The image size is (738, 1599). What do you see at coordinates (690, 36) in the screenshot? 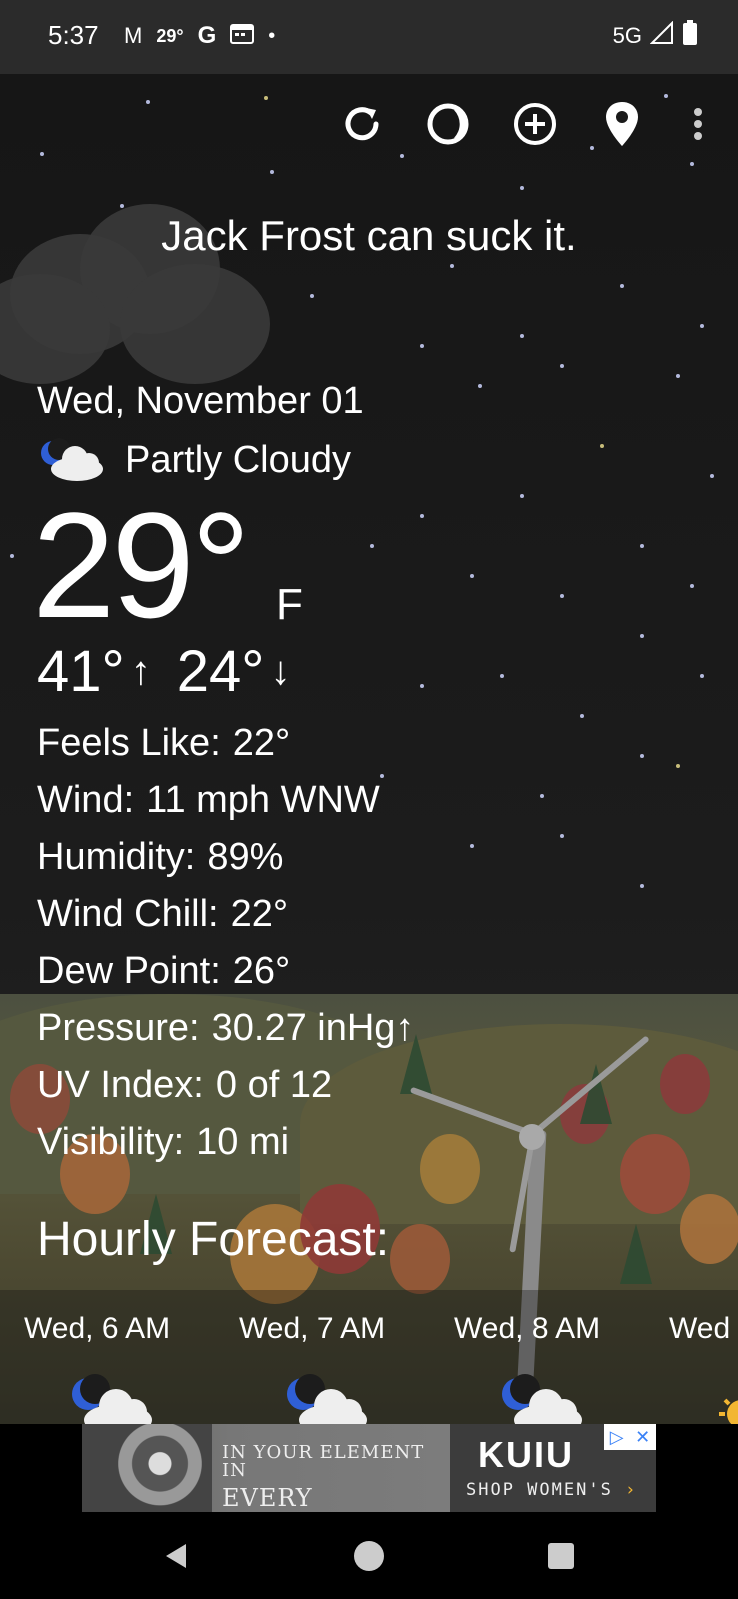
I see `battery-icon` at bounding box center [690, 36].